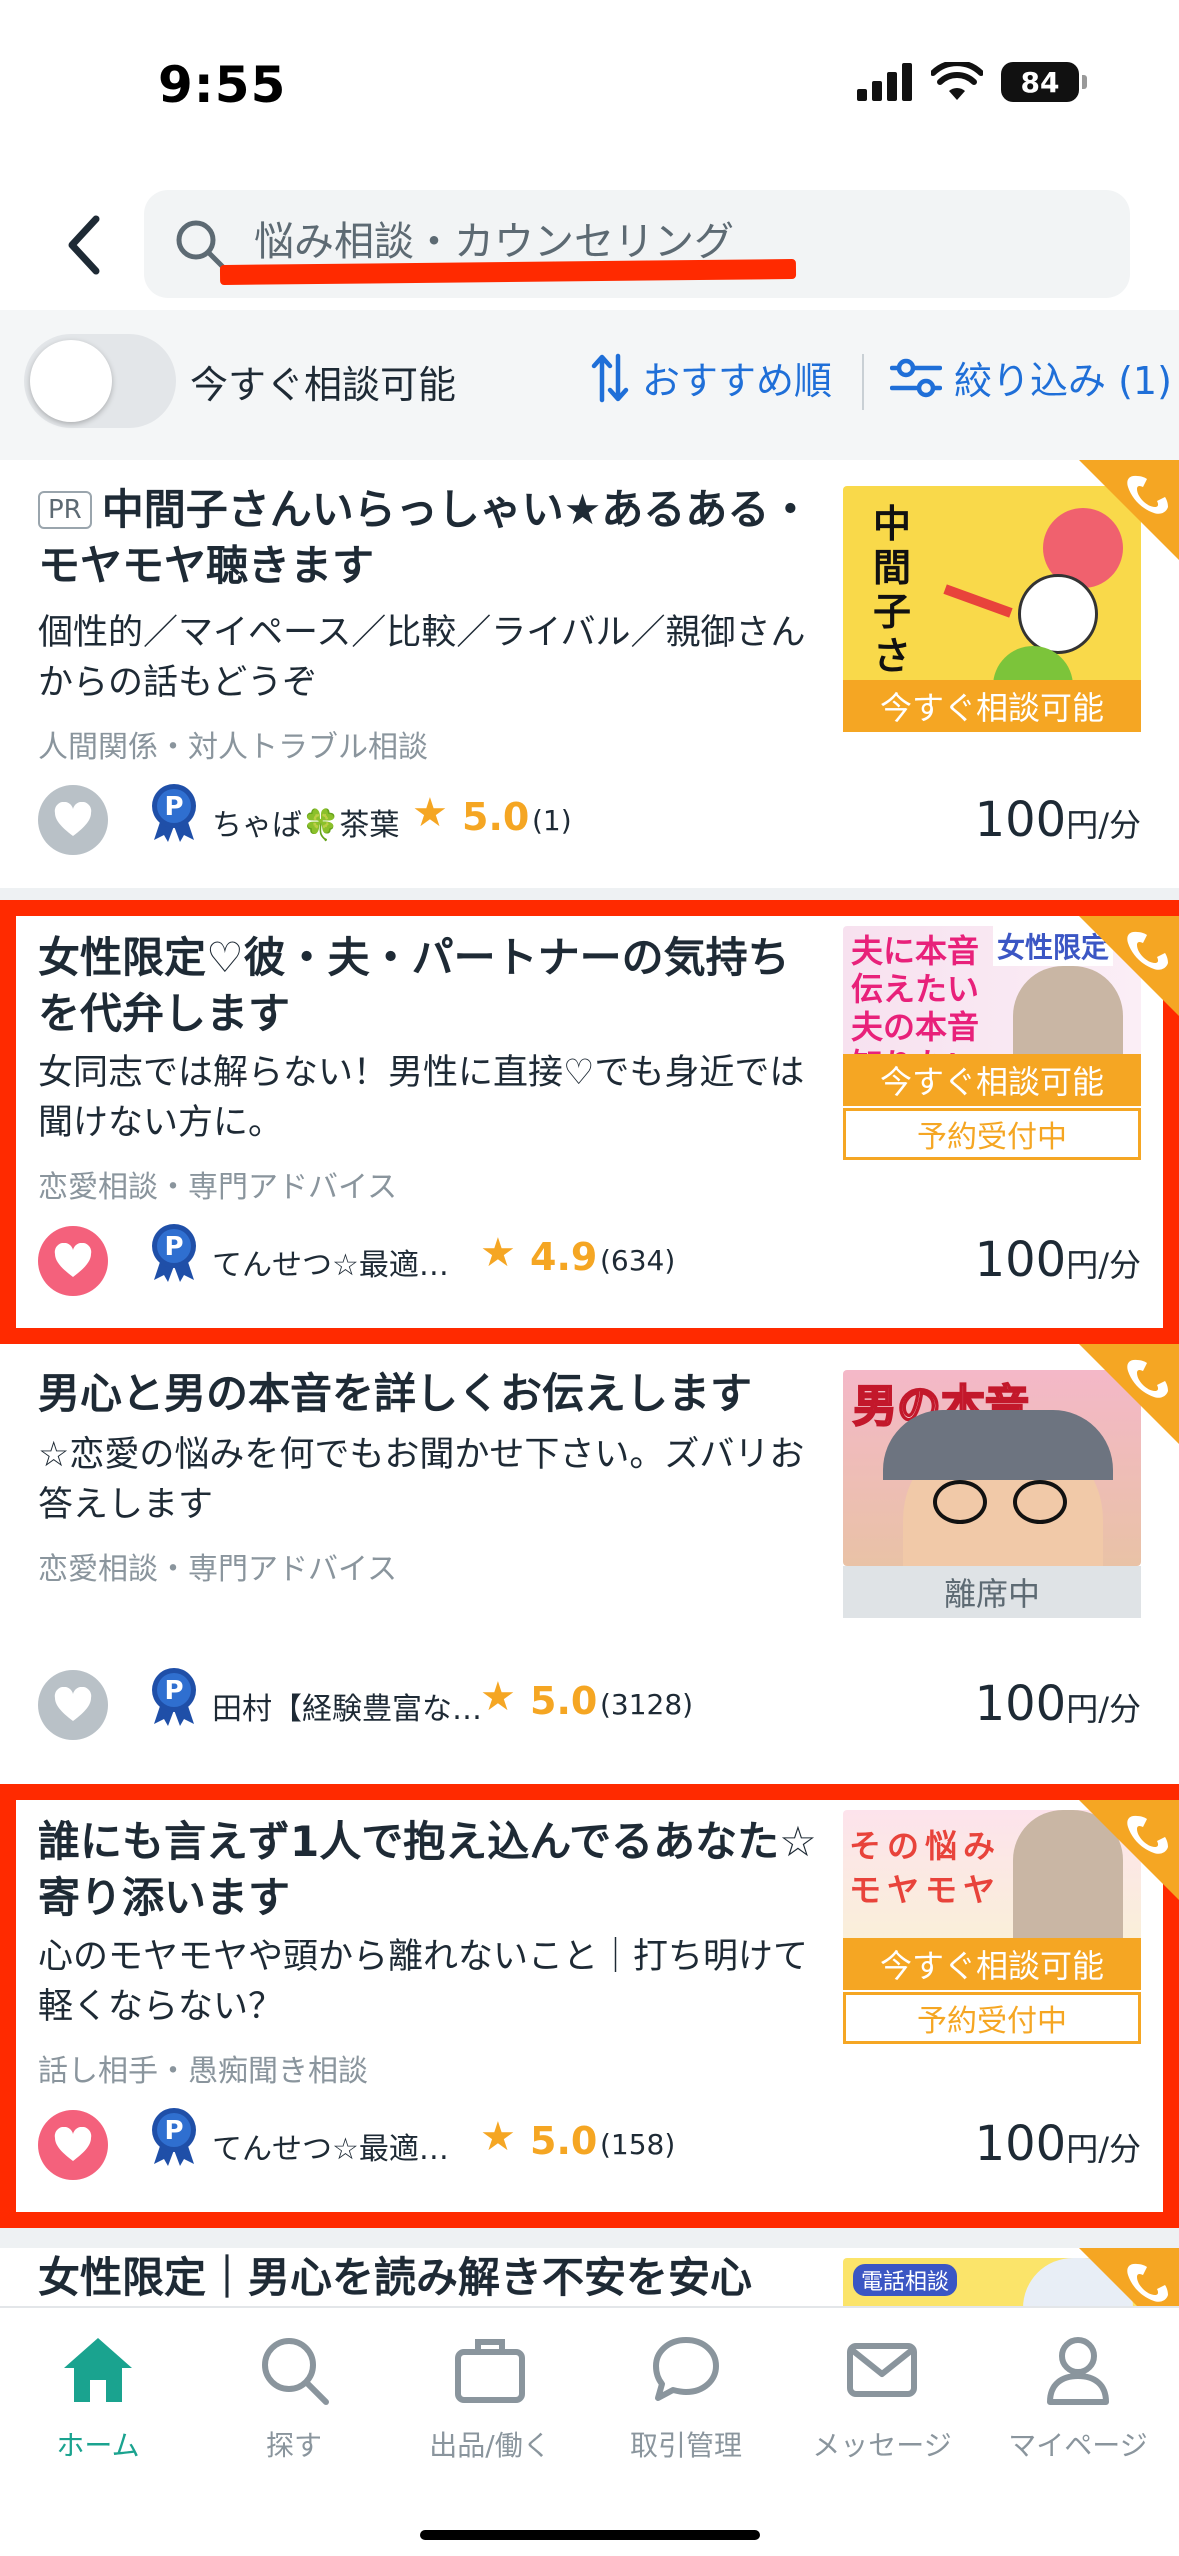 This screenshot has width=1179, height=2556. I want to click on card-description: 個性的／マイペース／比較／ライバル／親御さんからの話もどうぞ, so click(422, 658).